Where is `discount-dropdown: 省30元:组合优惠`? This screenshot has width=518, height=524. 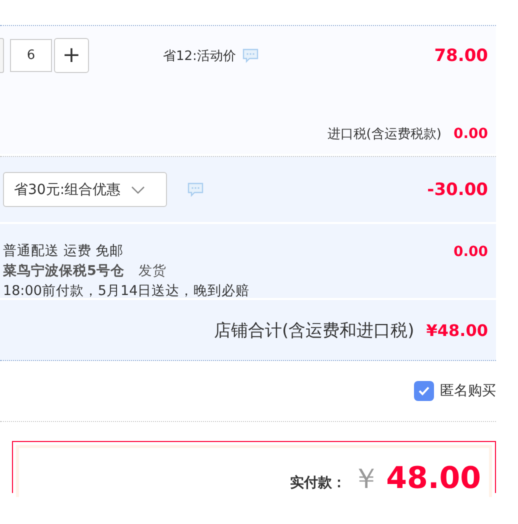 discount-dropdown: 省30元:组合优惠 is located at coordinates (85, 189).